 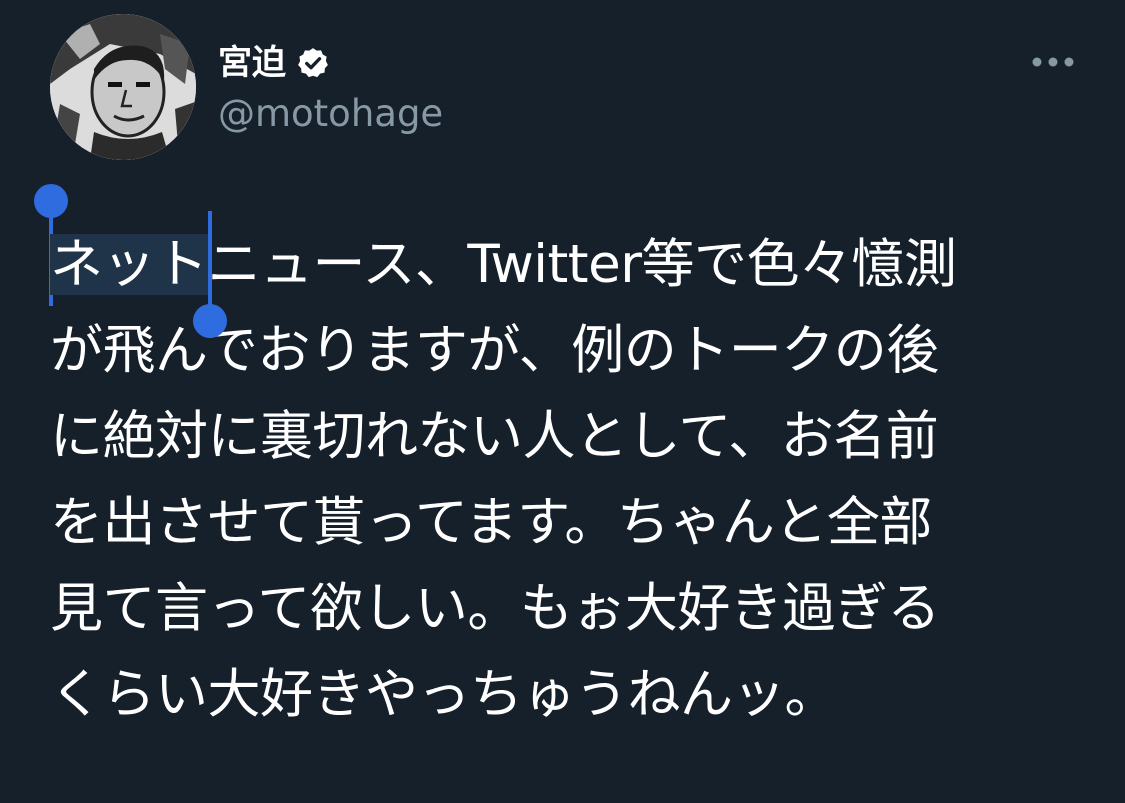 I want to click on more-dots-icon, so click(x=1053, y=62).